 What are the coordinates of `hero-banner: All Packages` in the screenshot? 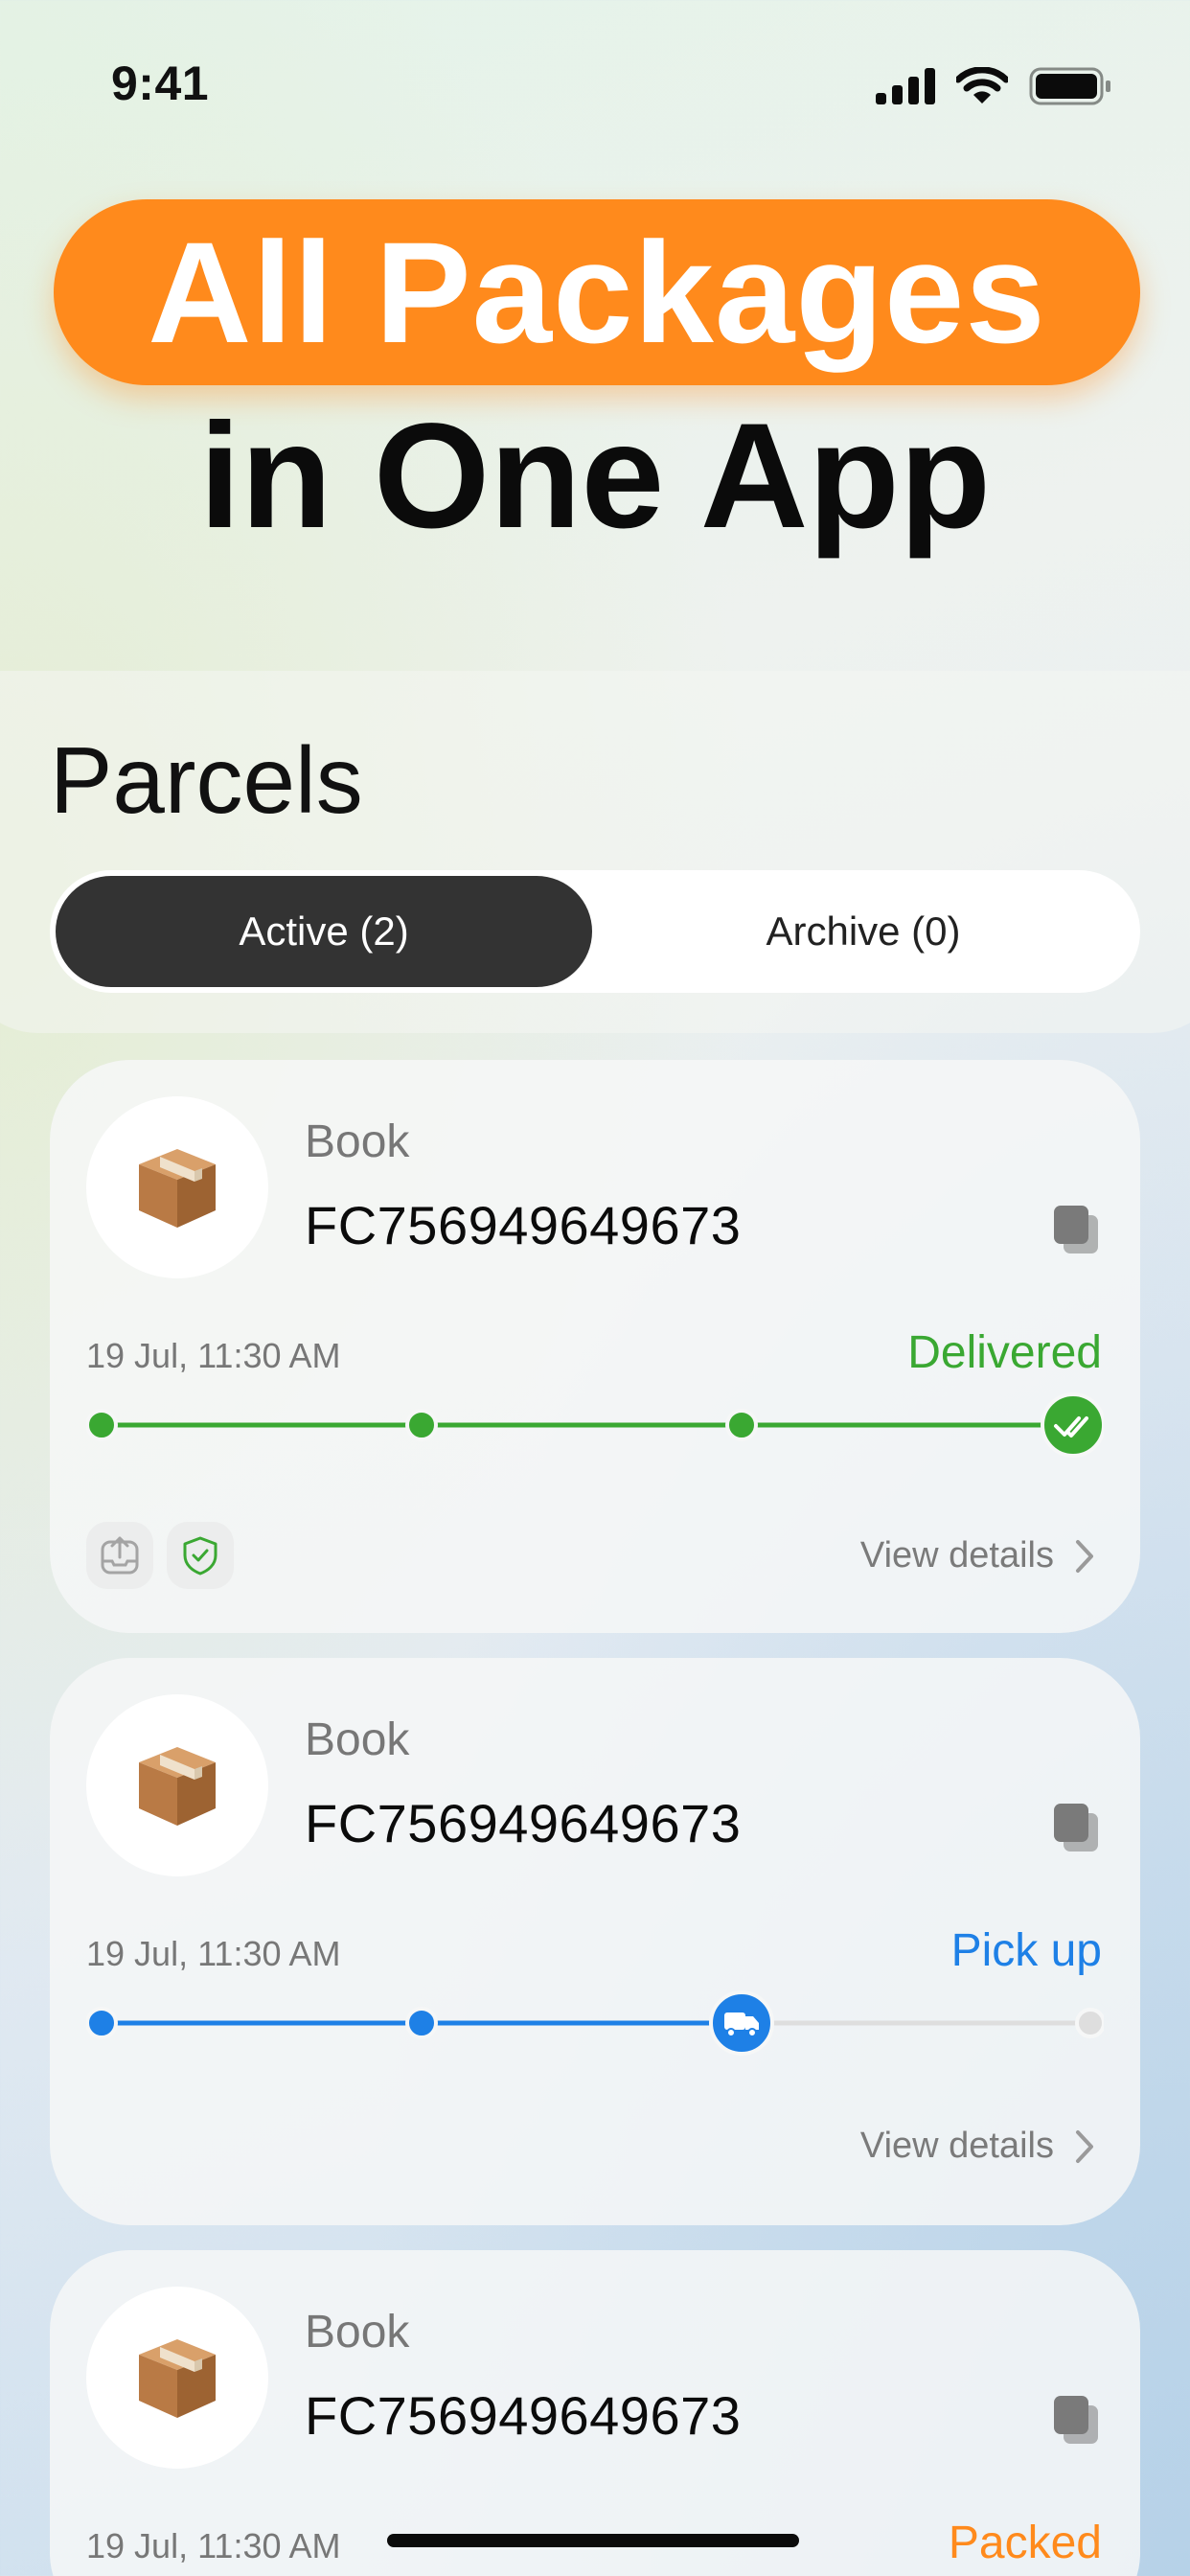 It's located at (597, 292).